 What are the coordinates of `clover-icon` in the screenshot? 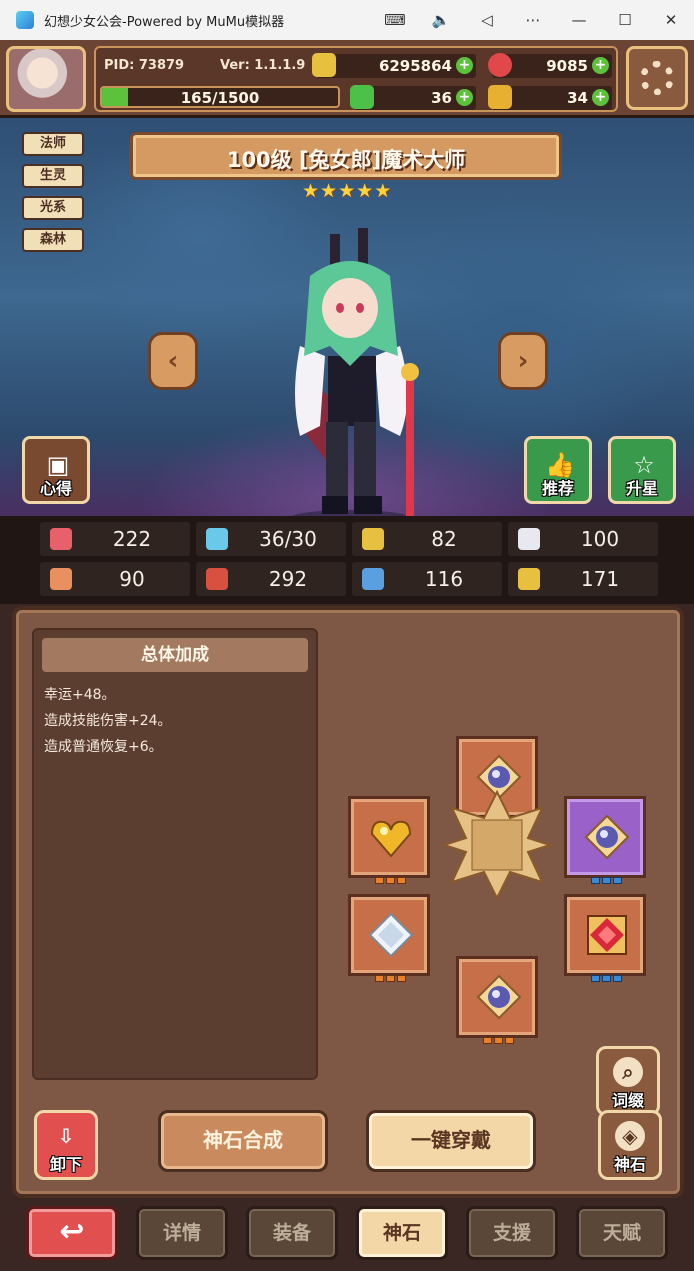 It's located at (362, 97).